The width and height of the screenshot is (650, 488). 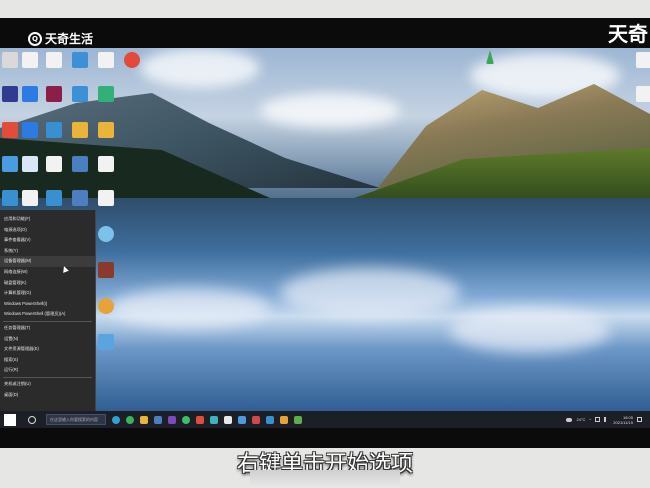 I want to click on logo-mark-icon: Q, so click(x=35, y=38).